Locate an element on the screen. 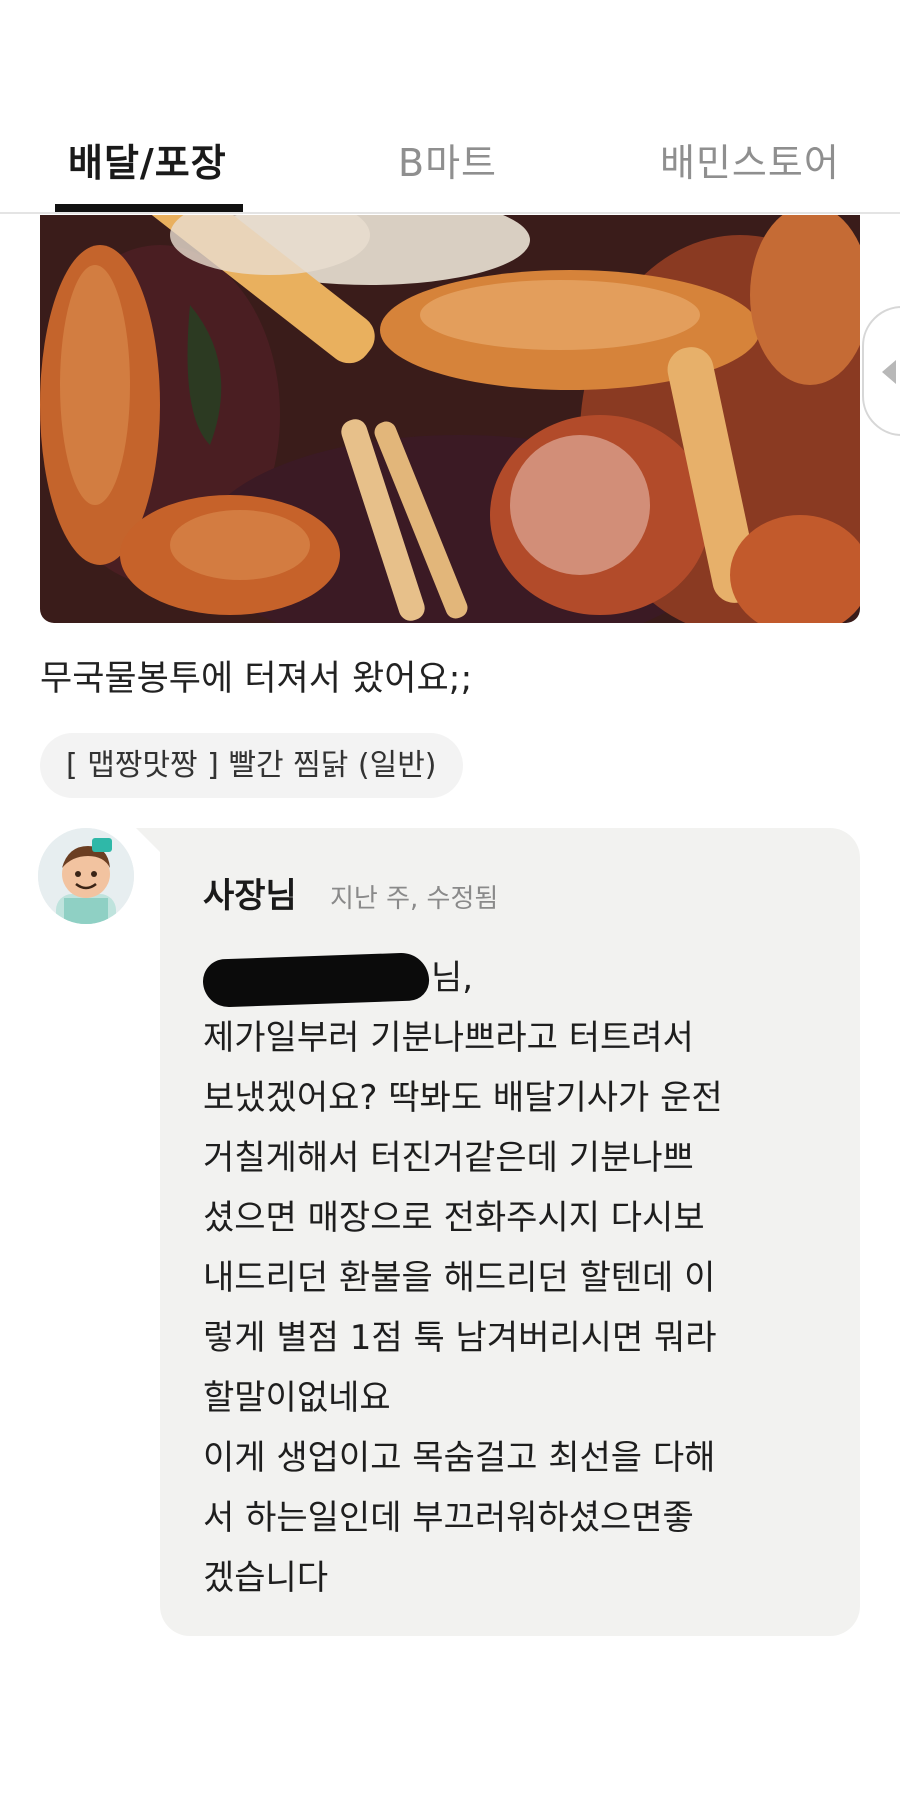  ordered-menu-chip: [ 맵짱맛짱 ] 빨간 찜닭 (일반) is located at coordinates (251, 765).